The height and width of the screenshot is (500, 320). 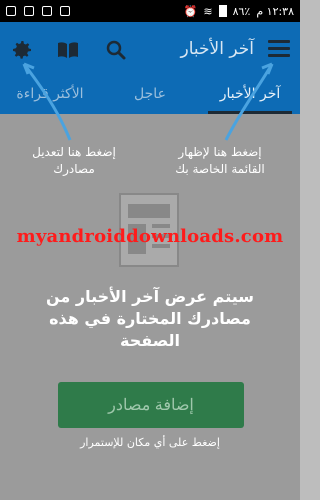 What do you see at coordinates (249, 102) in the screenshot?
I see `arrow-to-menu-icon` at bounding box center [249, 102].